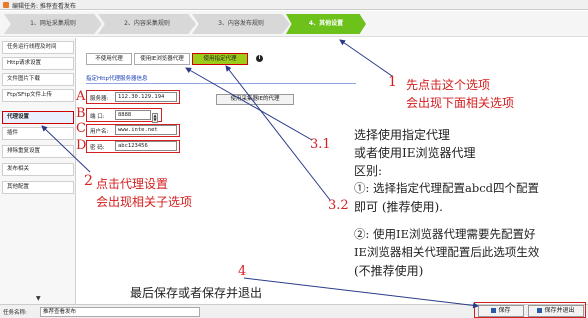  Describe the element at coordinates (38, 117) in the screenshot. I see `sidebar-item-proxy: 代理设置` at that location.